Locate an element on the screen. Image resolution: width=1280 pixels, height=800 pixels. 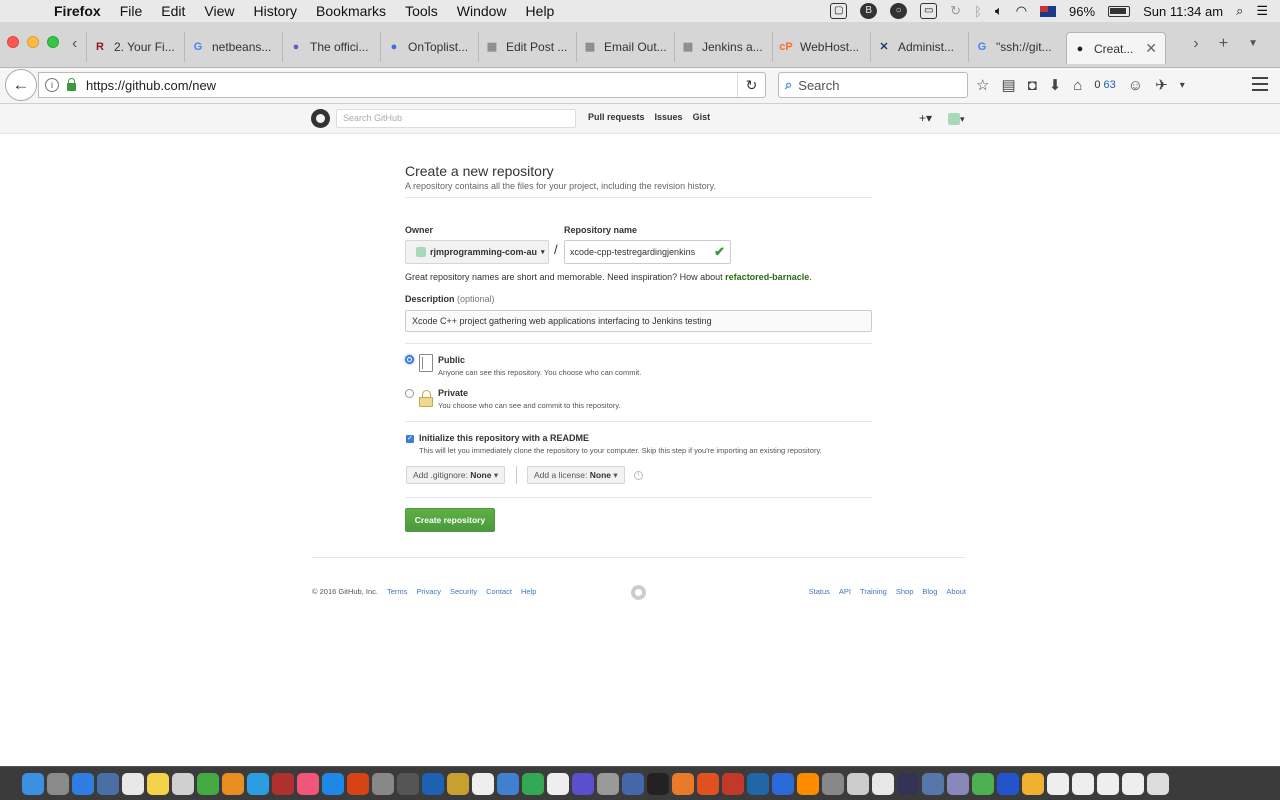
menu-view: View is located at coordinates (219, 11).